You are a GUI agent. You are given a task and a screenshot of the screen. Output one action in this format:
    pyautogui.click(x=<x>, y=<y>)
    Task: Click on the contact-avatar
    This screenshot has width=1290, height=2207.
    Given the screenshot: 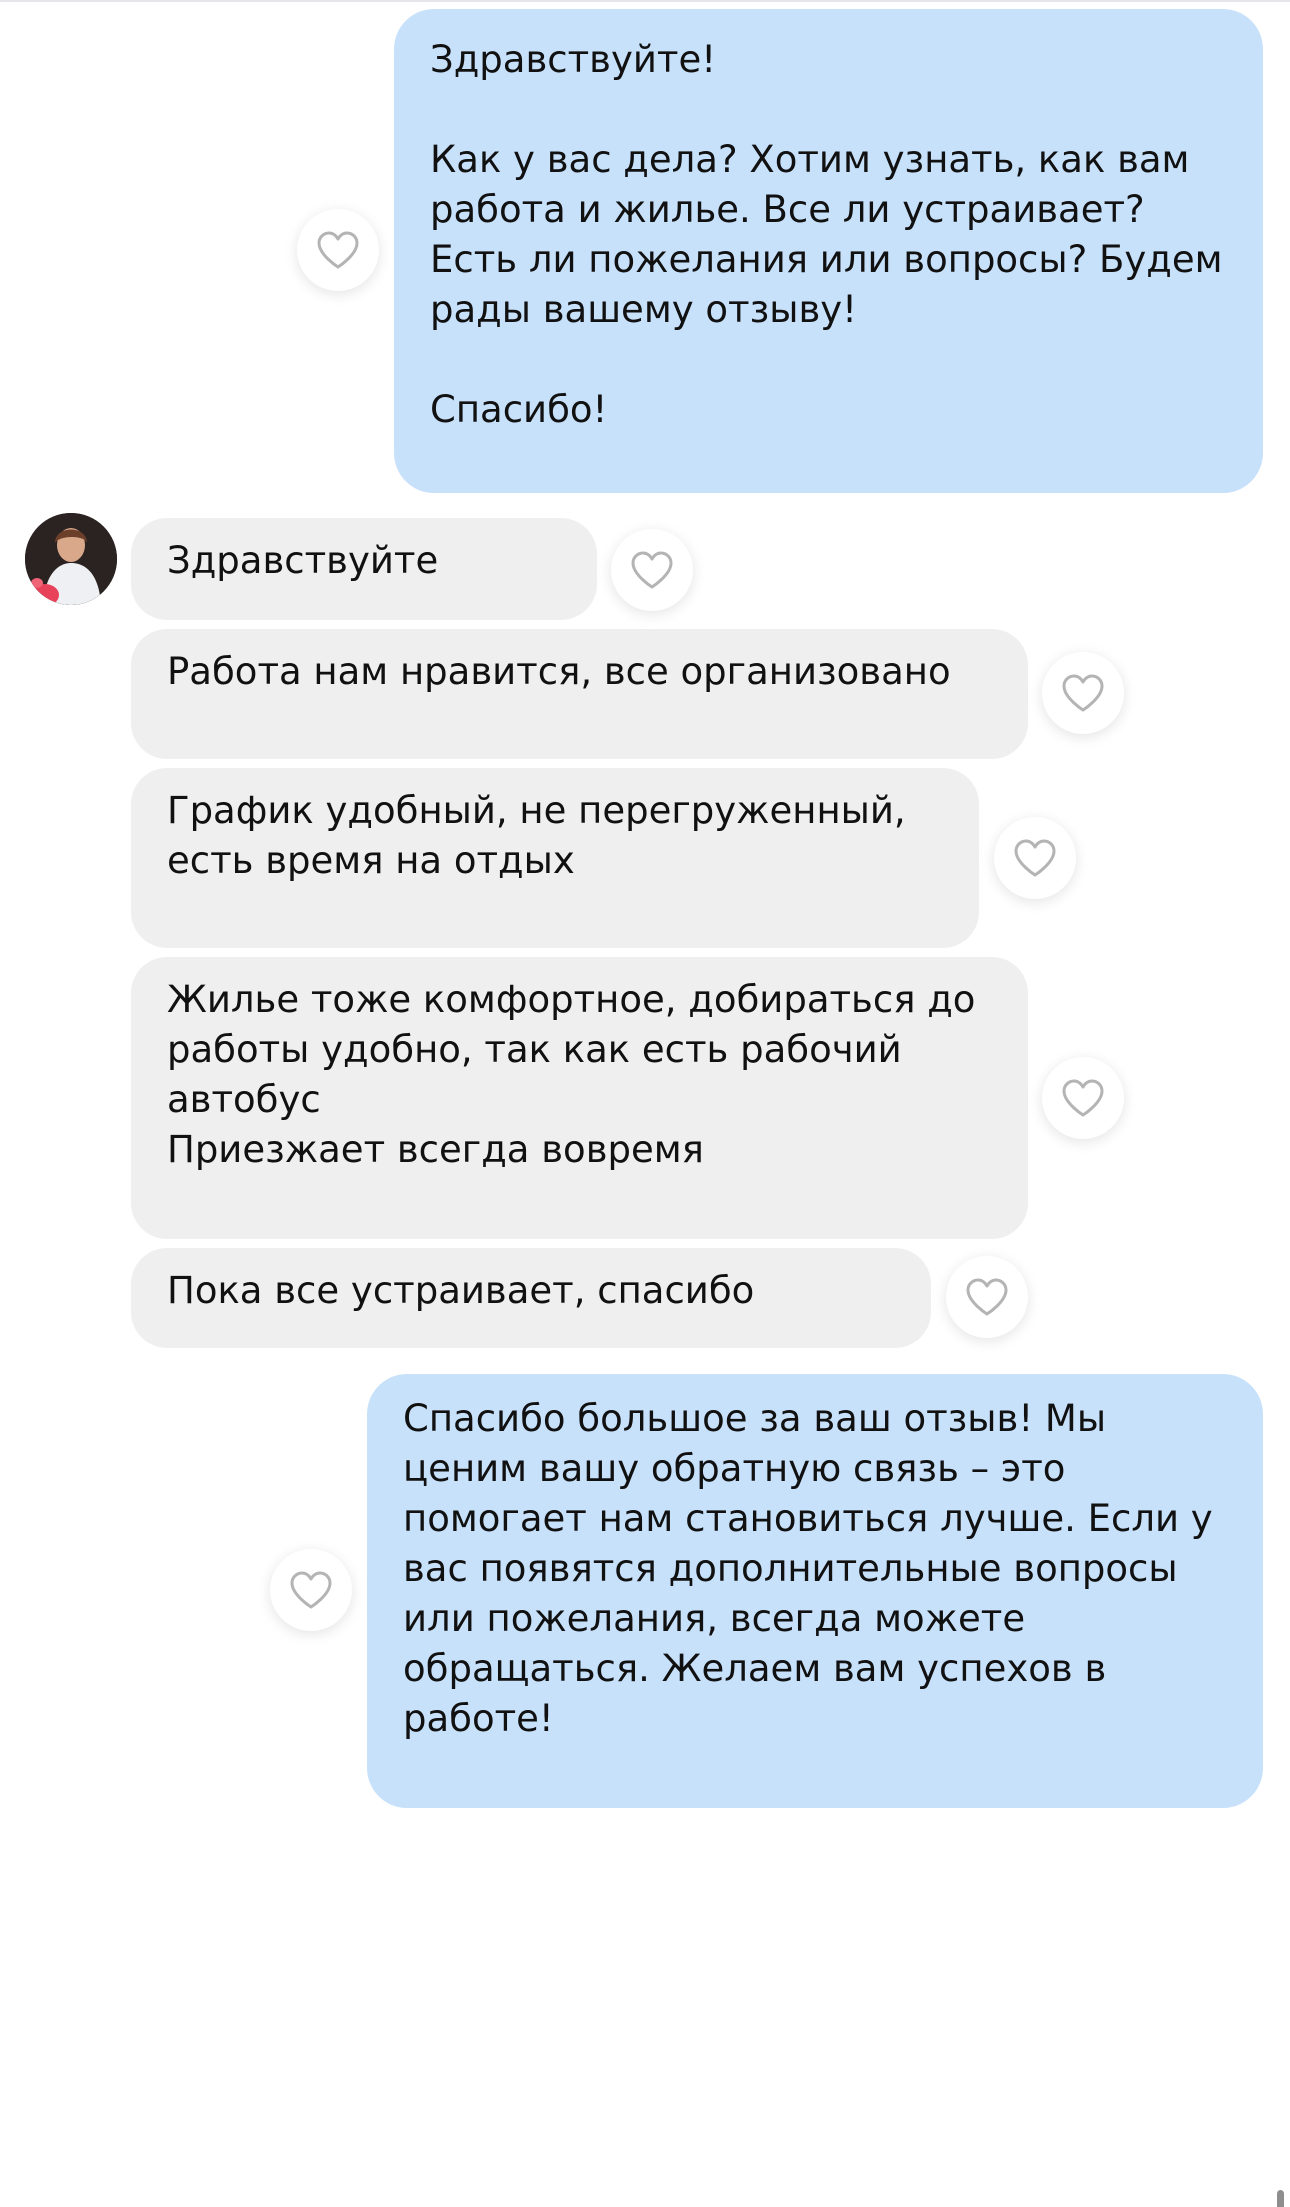 What is the action you would take?
    pyautogui.click(x=71, y=559)
    